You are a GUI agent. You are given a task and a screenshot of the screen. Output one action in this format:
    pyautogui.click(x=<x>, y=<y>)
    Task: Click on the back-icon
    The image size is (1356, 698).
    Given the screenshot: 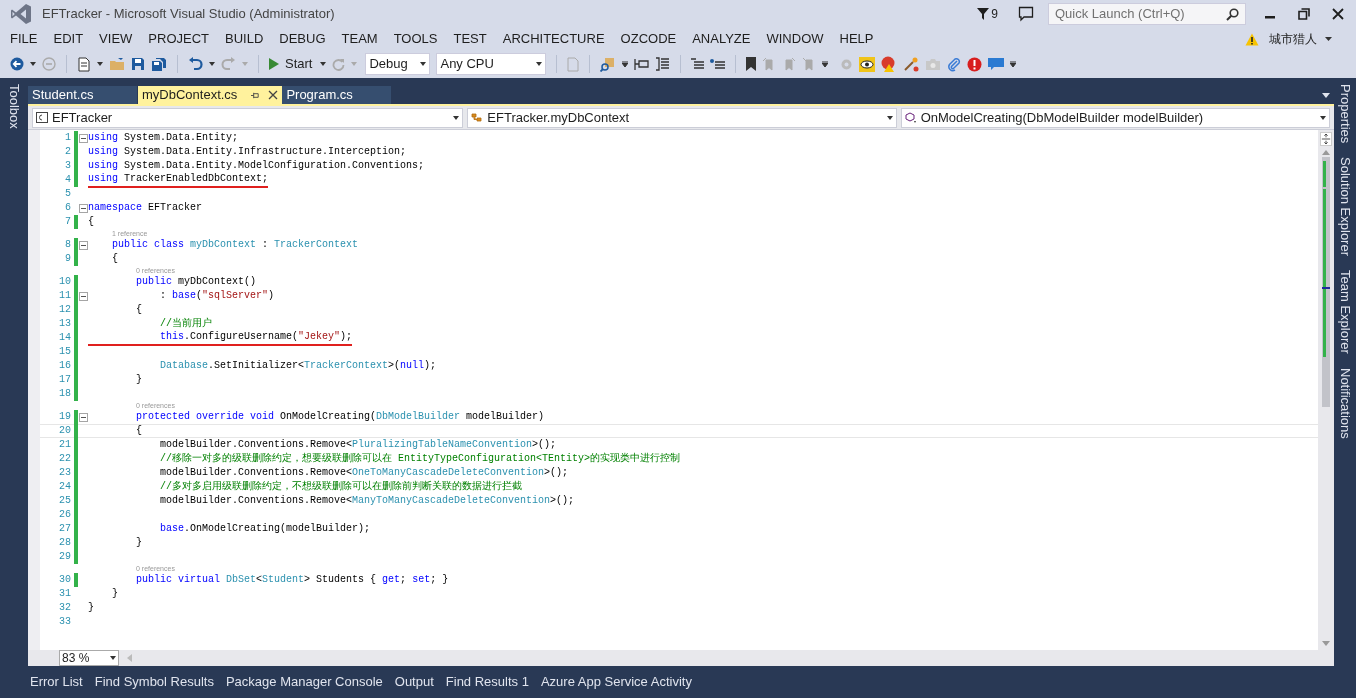 What is the action you would take?
    pyautogui.click(x=17, y=64)
    